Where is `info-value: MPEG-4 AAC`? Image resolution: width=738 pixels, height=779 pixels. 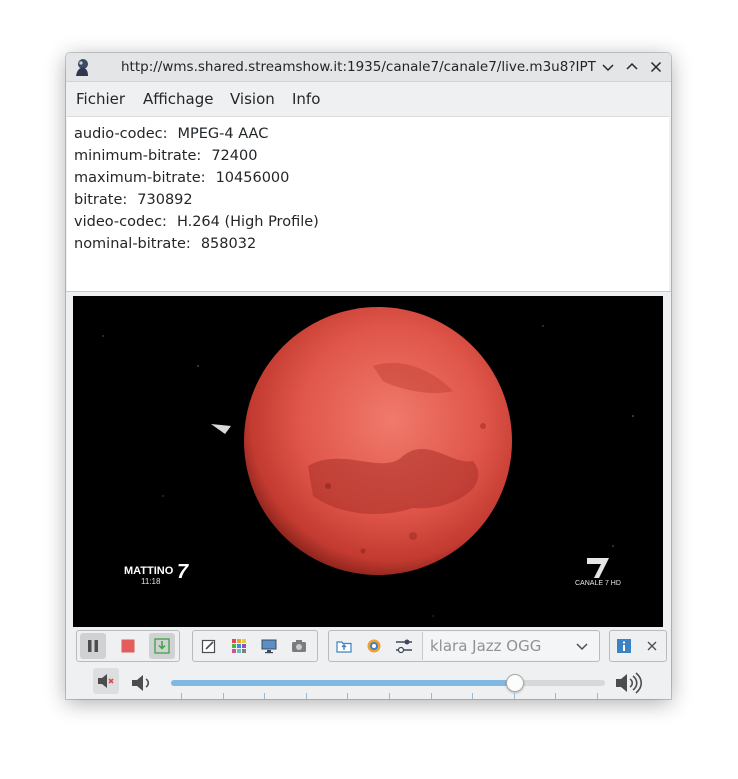
info-value: MPEG-4 AAC is located at coordinates (223, 134).